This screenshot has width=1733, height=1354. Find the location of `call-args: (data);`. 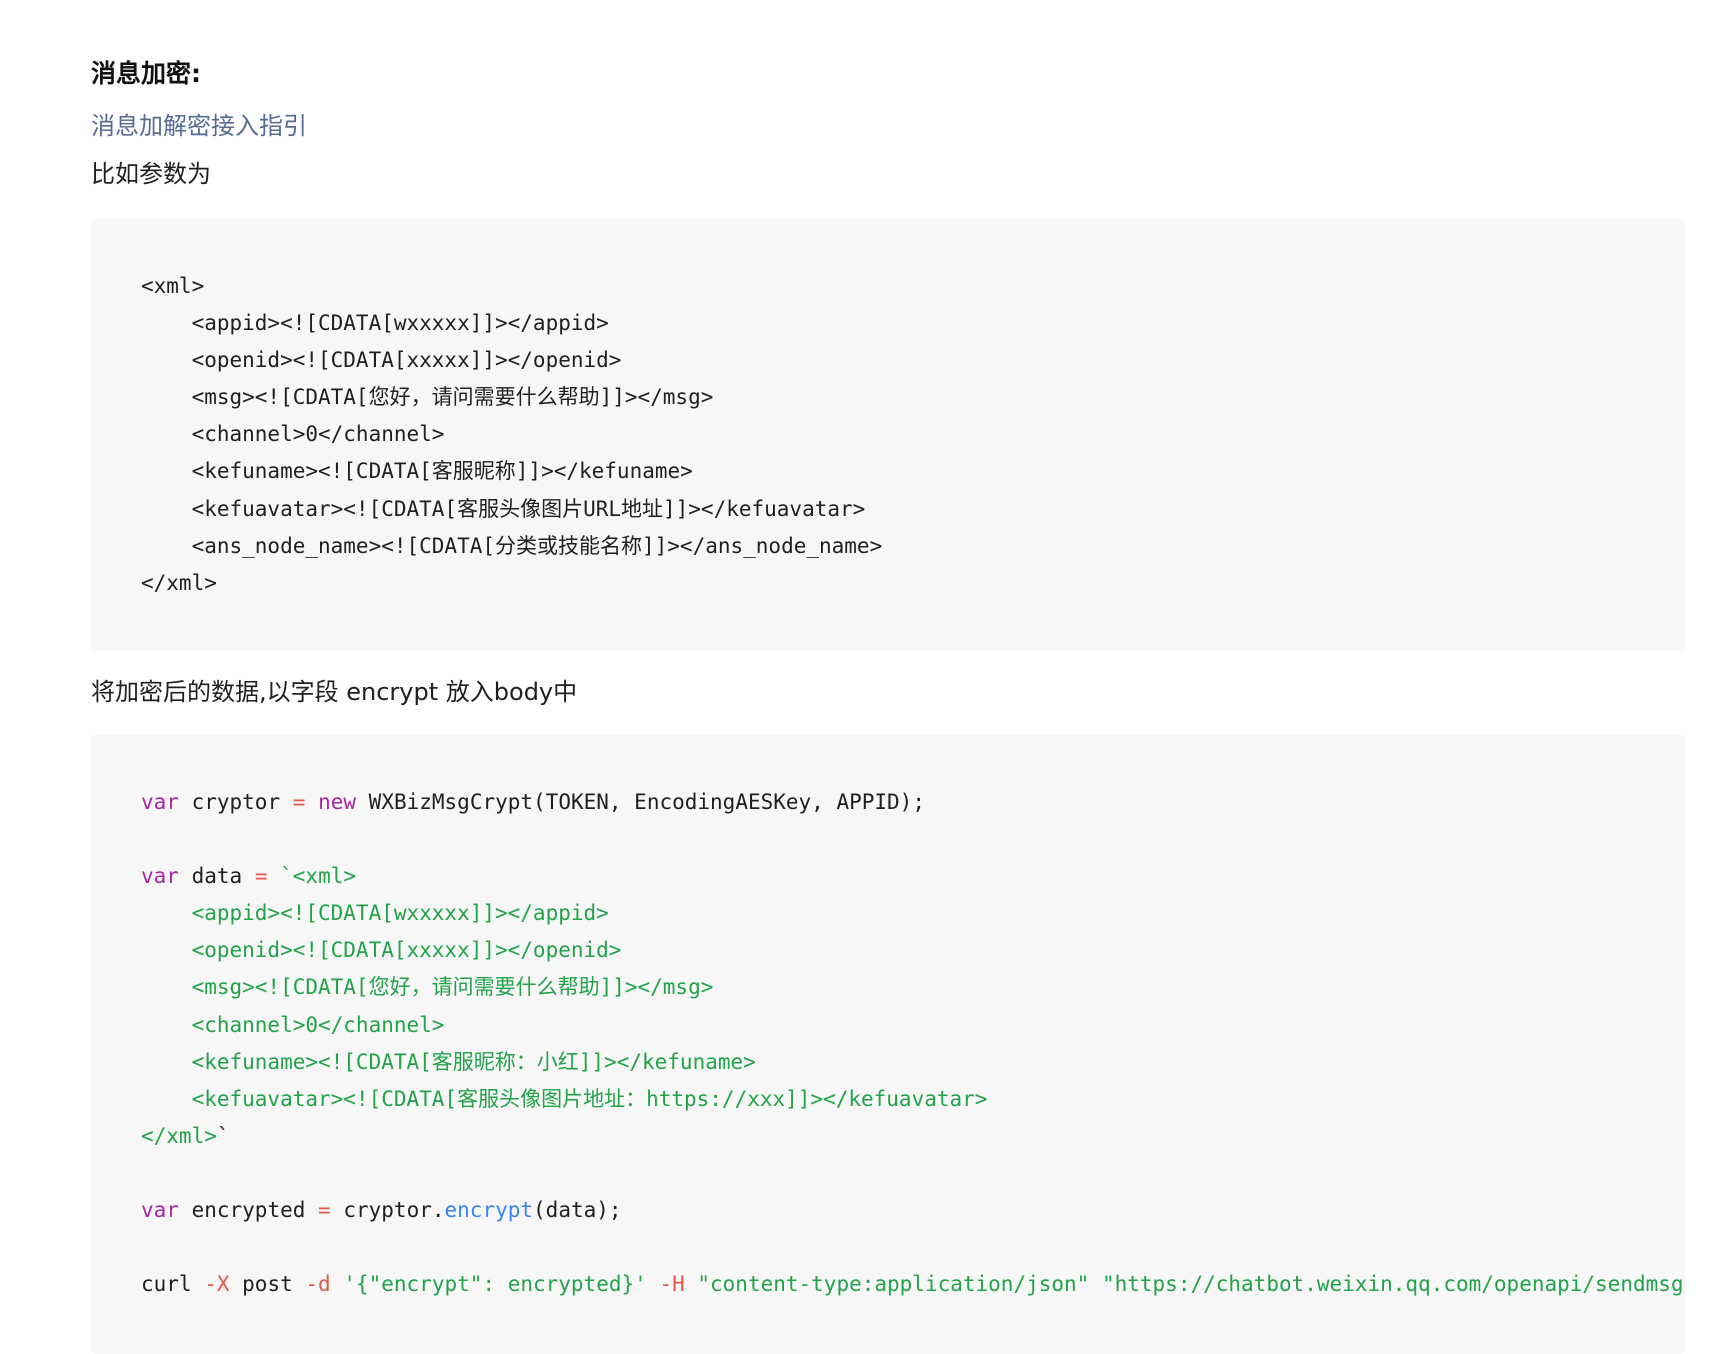

call-args: (data); is located at coordinates (577, 1210).